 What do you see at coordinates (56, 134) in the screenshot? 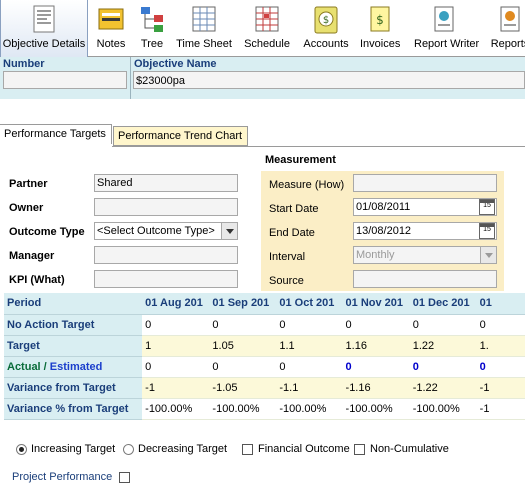
I see `tab-performance-targets: Performance Targets` at bounding box center [56, 134].